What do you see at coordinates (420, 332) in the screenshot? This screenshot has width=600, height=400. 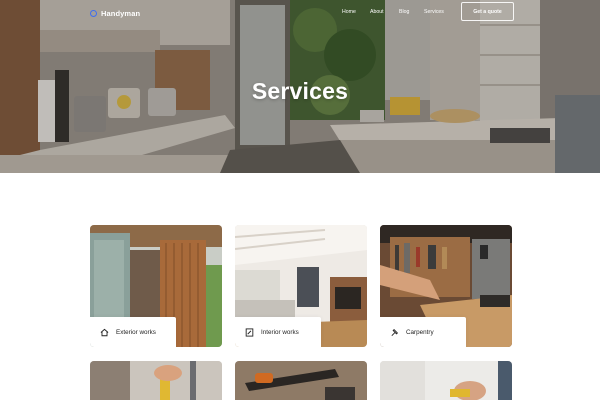 I see `service-name: Carpentry` at bounding box center [420, 332].